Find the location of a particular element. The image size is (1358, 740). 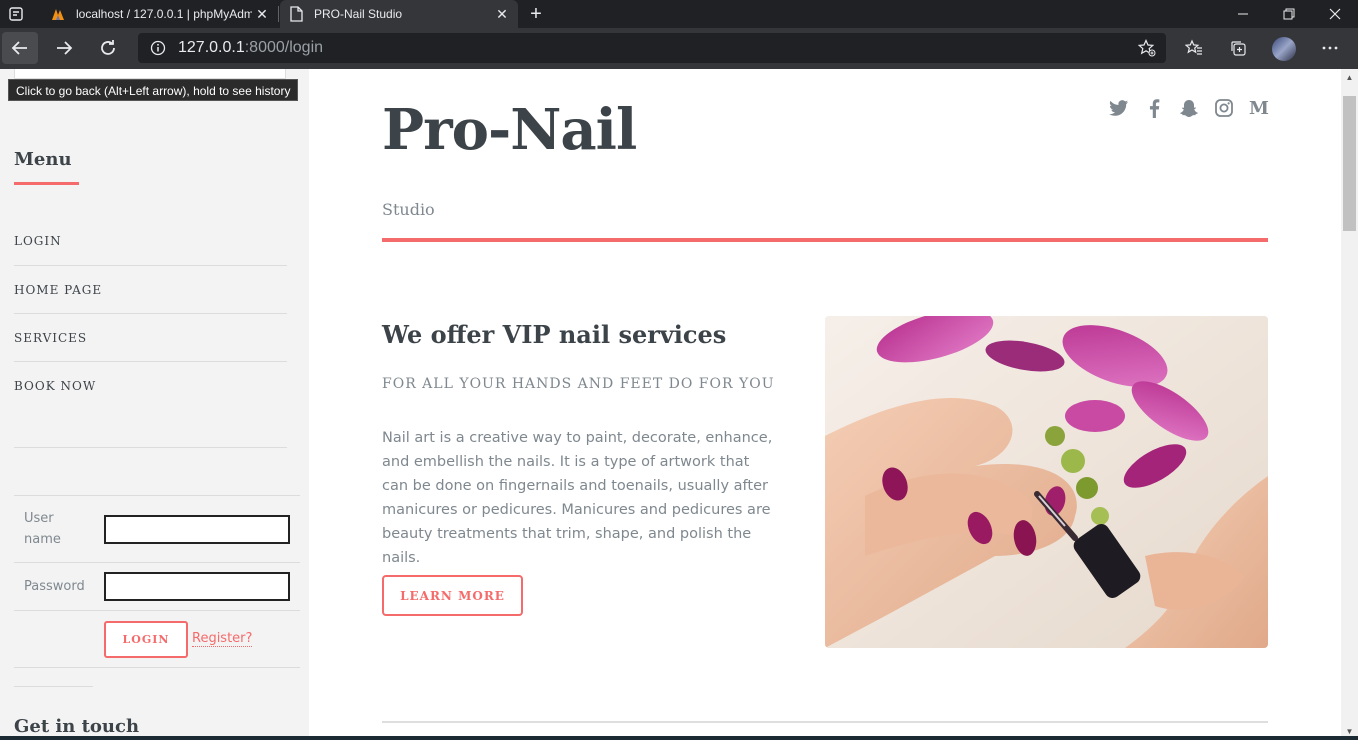

browser-toolbar: 127.0.0.1:8000/login is located at coordinates (679, 48).